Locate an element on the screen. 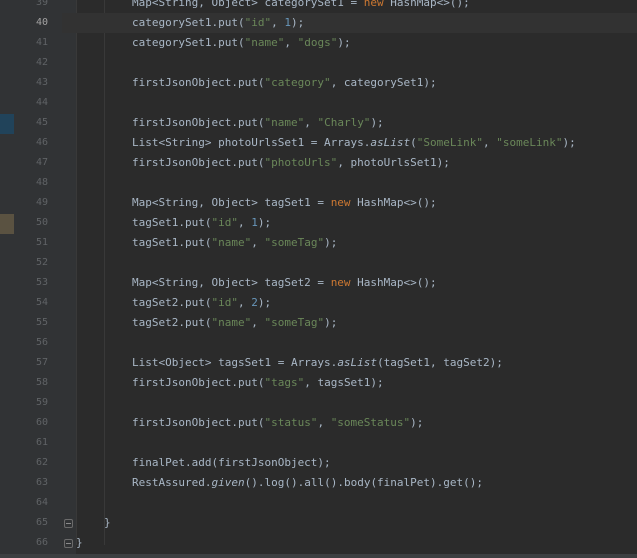 The image size is (637, 558). code-token: HashMap<>(); is located at coordinates (393, 202).